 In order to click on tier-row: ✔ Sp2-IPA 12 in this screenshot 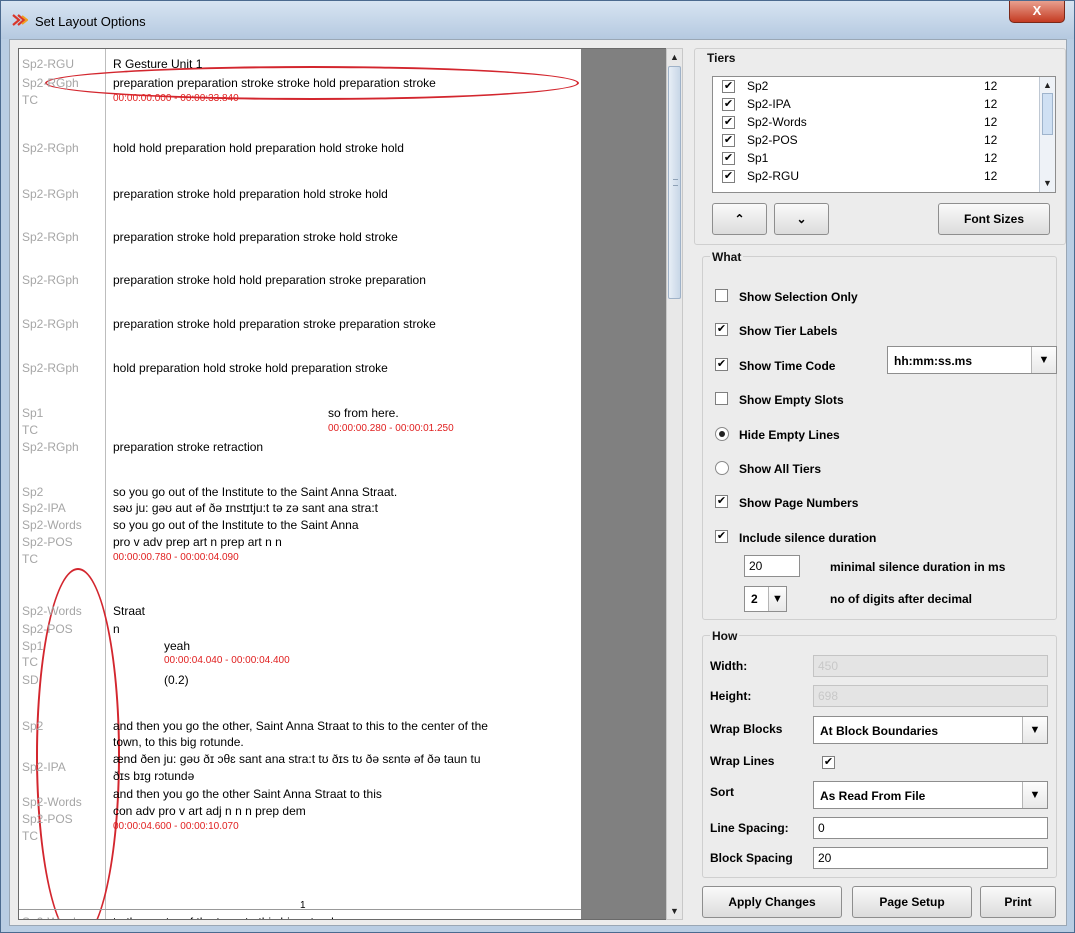, I will do `click(877, 104)`.